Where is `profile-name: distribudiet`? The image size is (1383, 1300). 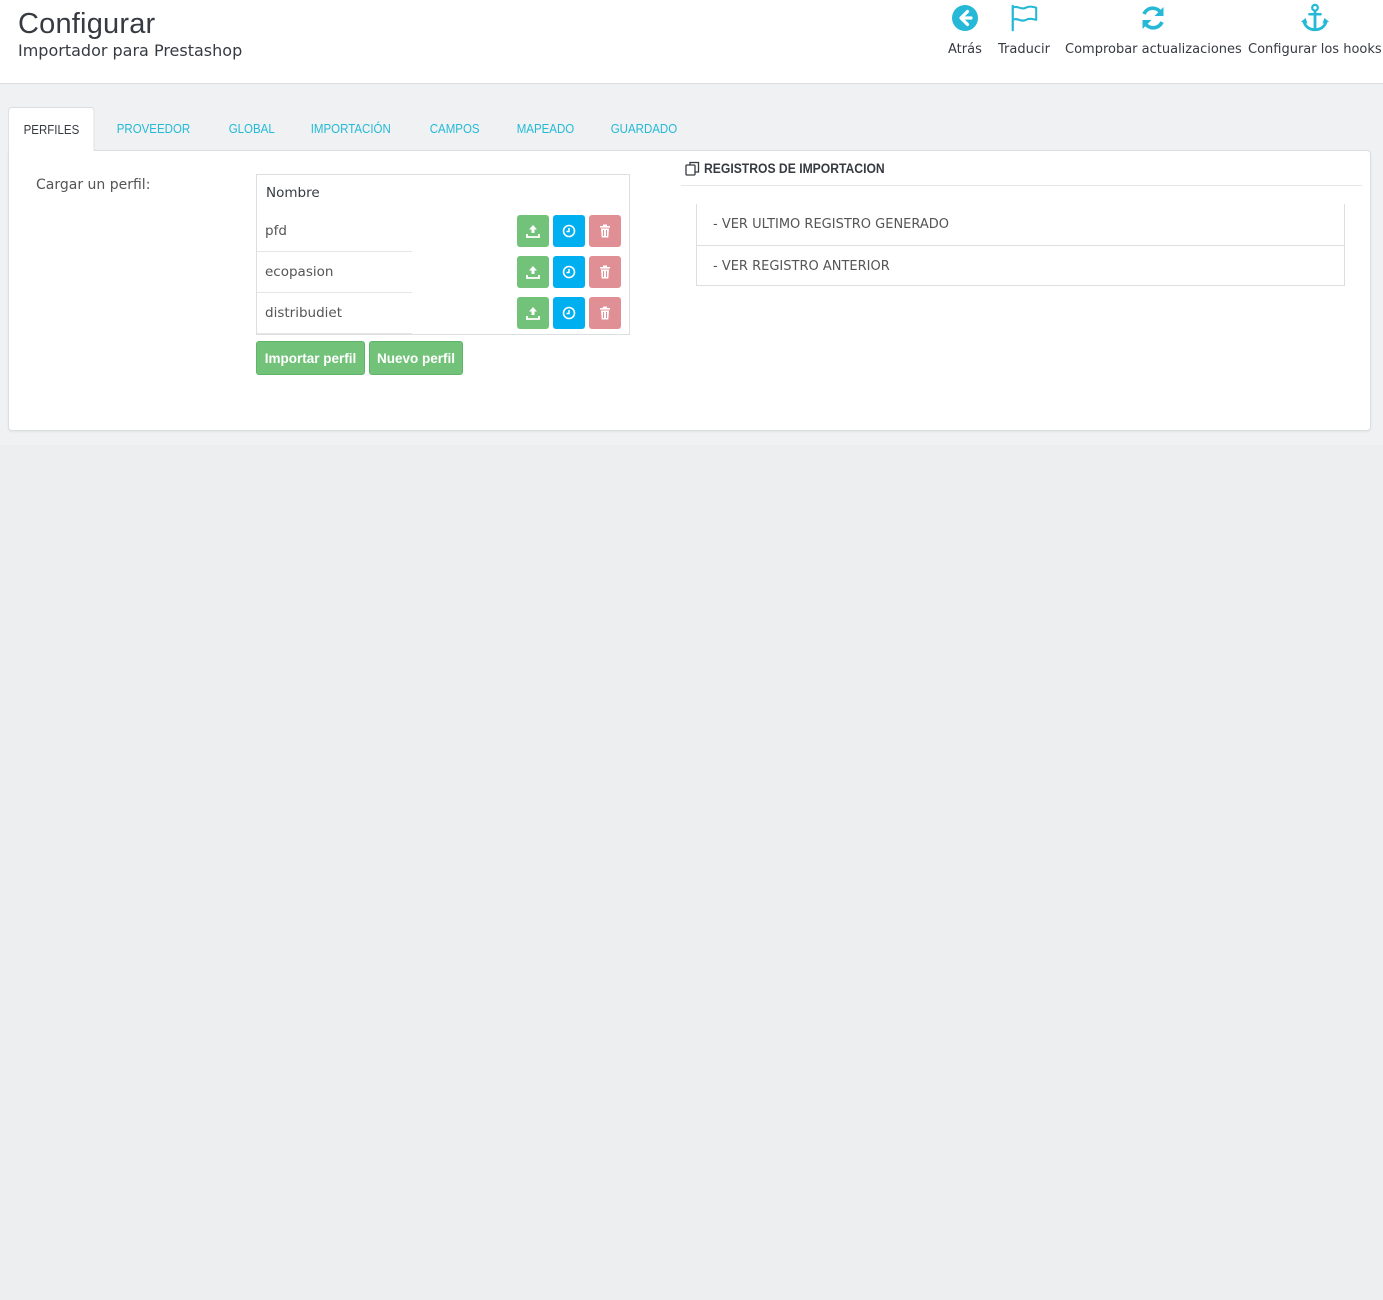 profile-name: distribudiet is located at coordinates (303, 313).